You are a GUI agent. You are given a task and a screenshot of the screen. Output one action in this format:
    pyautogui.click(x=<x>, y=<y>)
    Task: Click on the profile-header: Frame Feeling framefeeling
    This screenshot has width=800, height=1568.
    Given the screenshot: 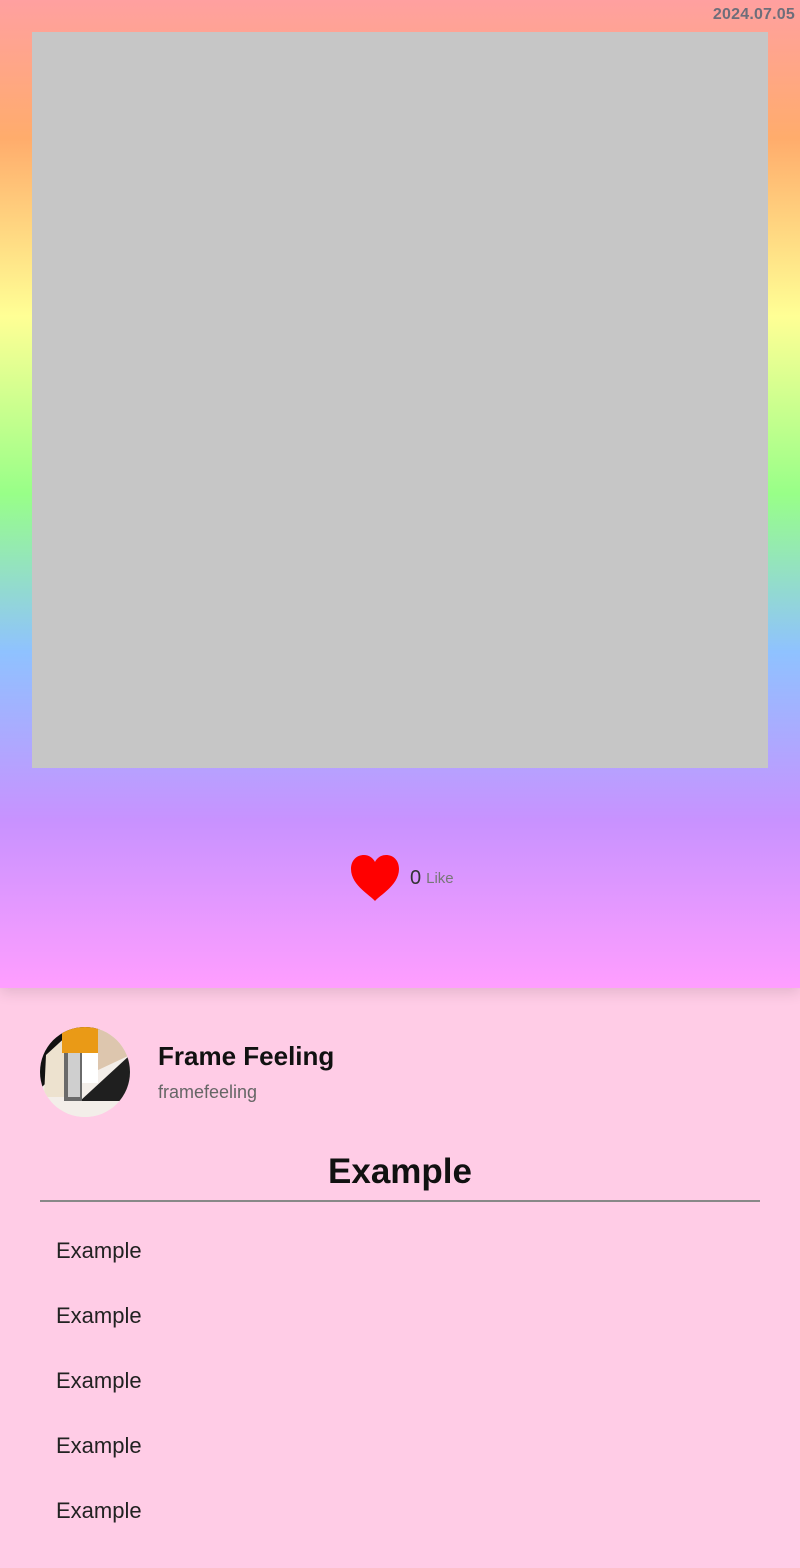 What is the action you would take?
    pyautogui.click(x=187, y=1072)
    